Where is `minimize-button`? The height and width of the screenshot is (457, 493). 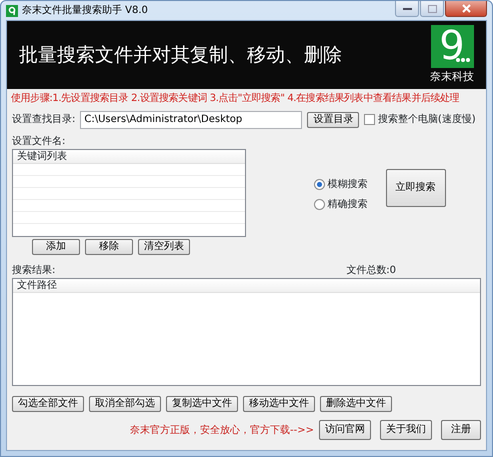
minimize-button is located at coordinates (407, 9).